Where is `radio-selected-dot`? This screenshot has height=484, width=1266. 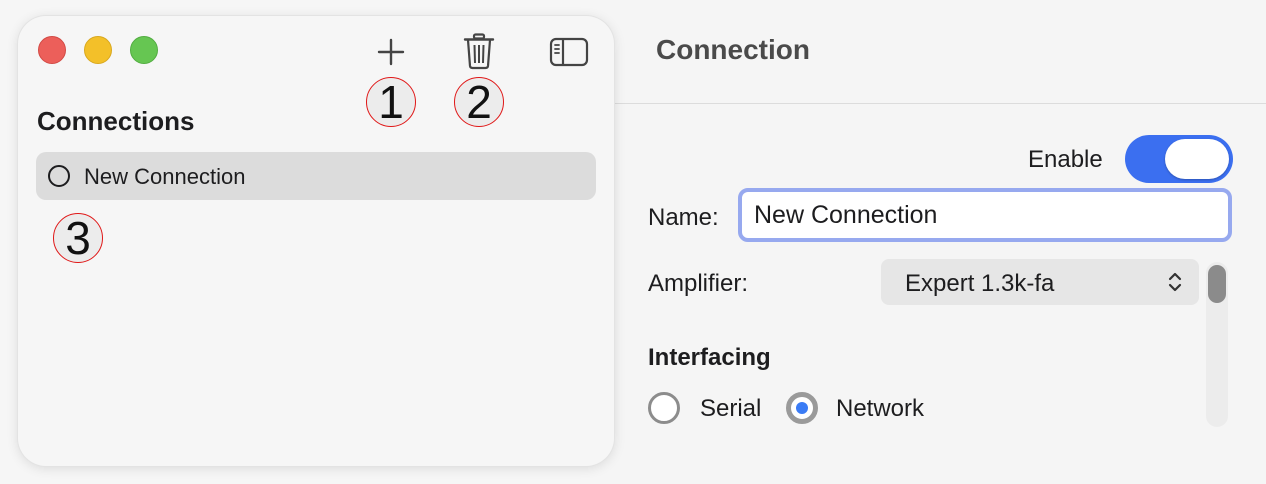 radio-selected-dot is located at coordinates (802, 408).